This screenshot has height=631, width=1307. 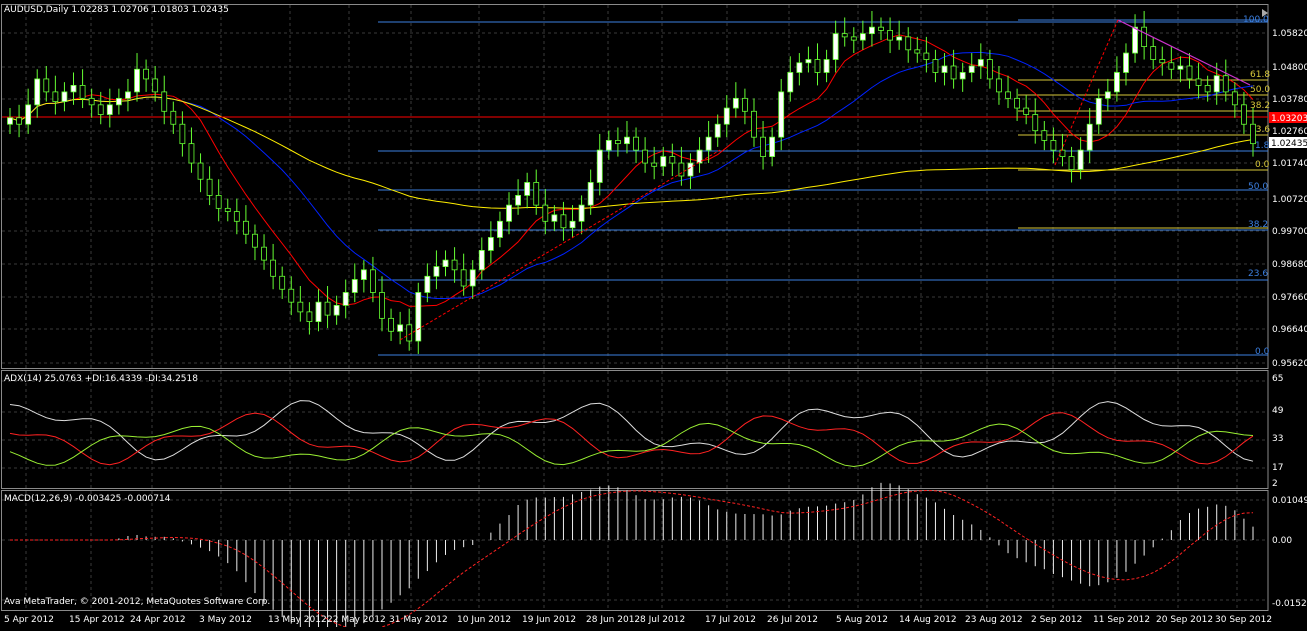 I want to click on fib-level-label: 23.6, so click(x=1258, y=274).